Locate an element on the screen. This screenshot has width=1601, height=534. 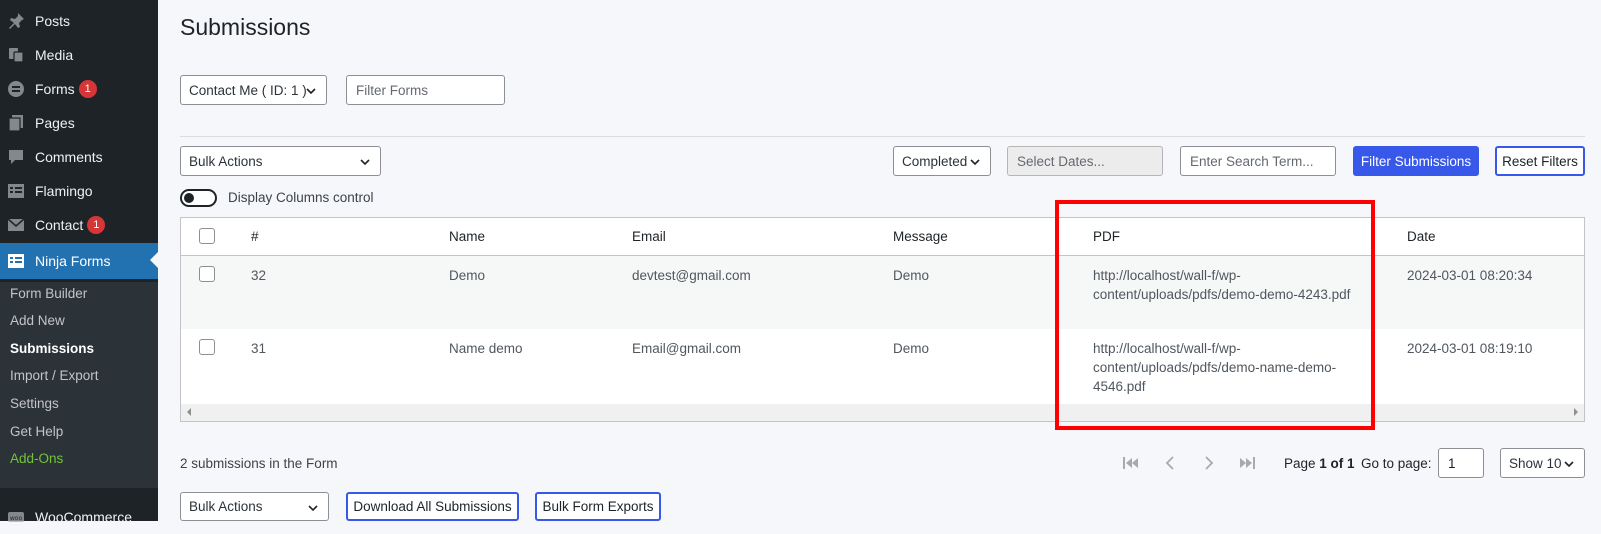
goto-label: Go to page: is located at coordinates (1396, 463).